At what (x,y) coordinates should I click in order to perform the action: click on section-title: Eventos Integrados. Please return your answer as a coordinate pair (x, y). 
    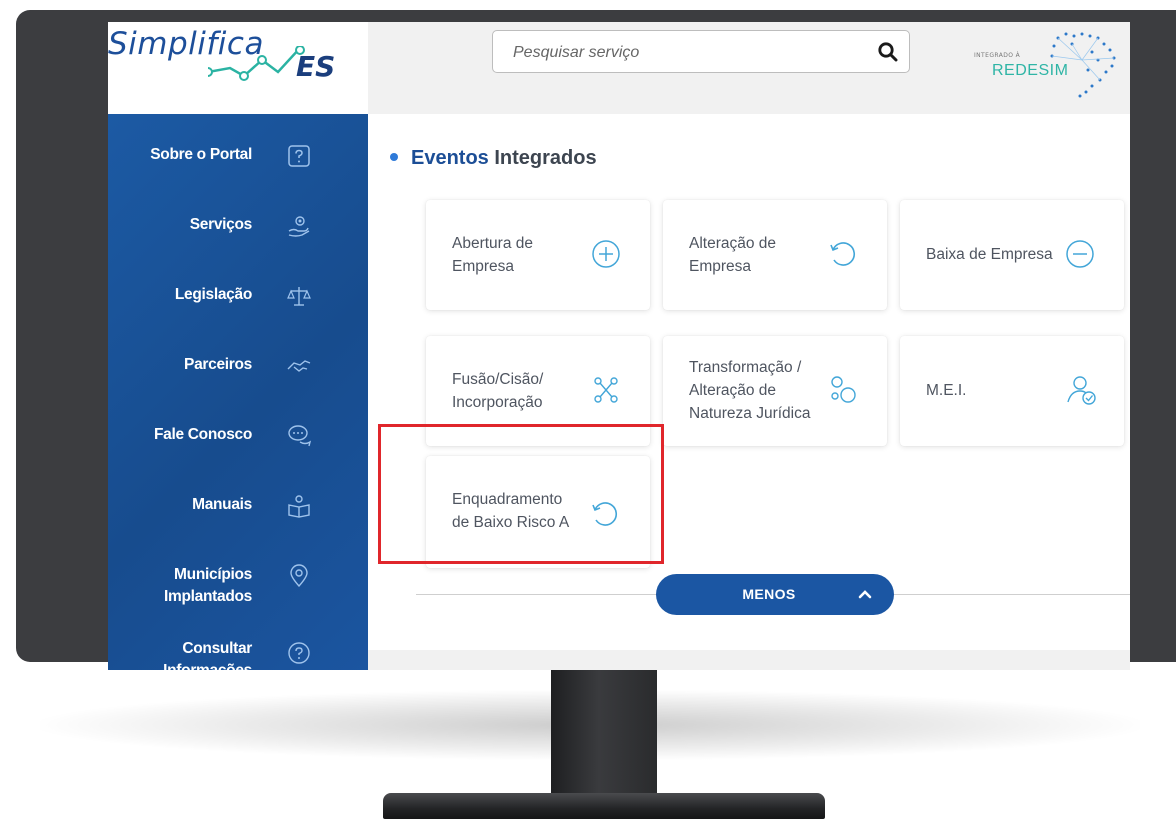
    Looking at the image, I should click on (493, 158).